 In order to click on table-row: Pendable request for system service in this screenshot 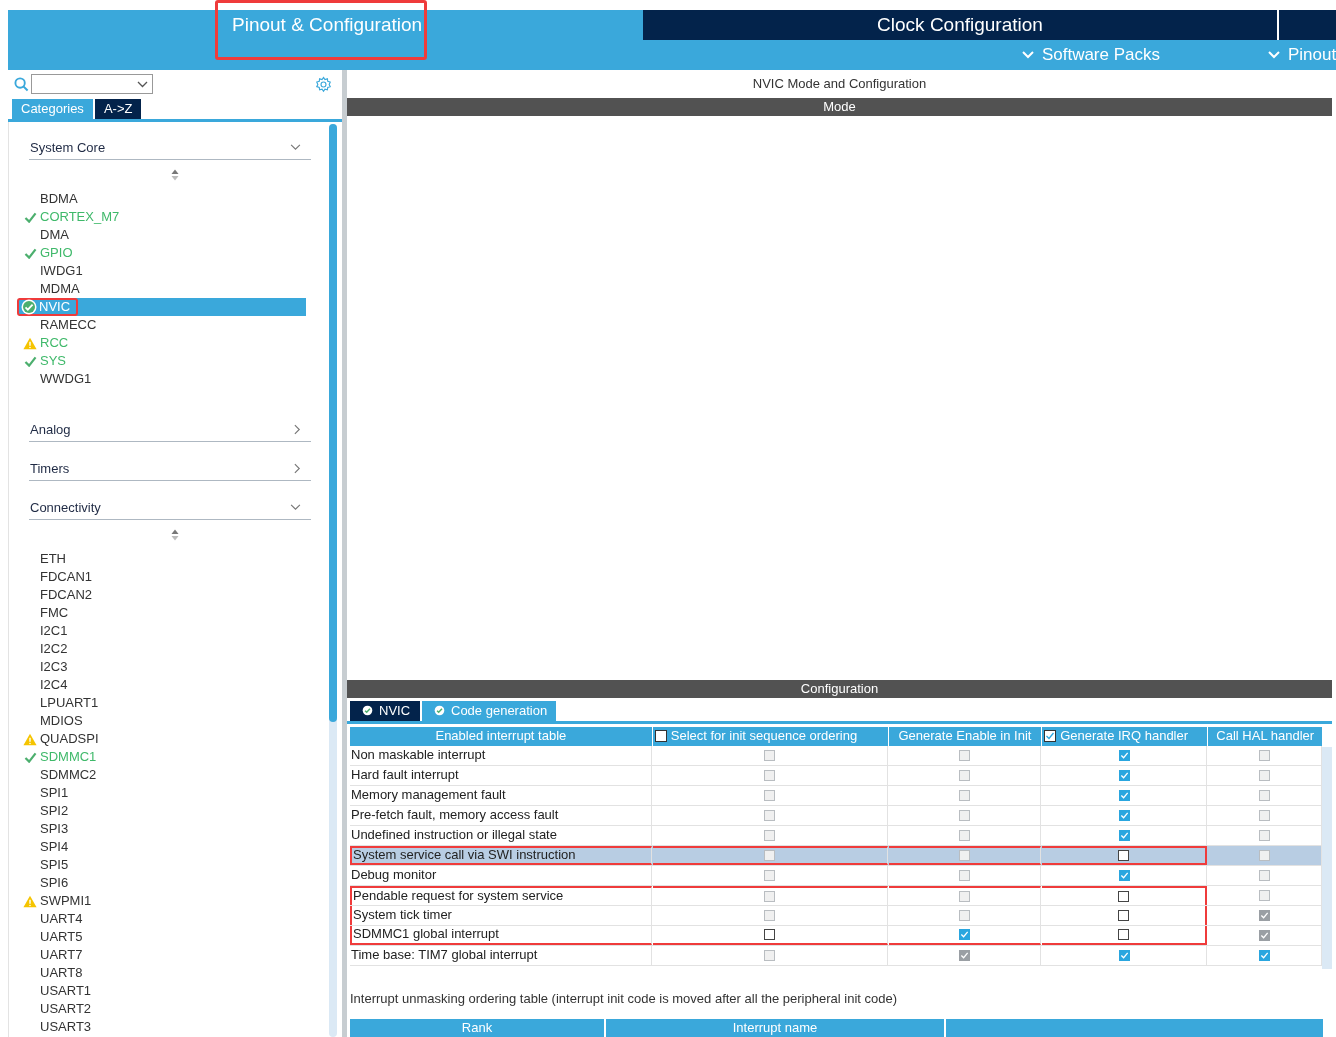, I will do `click(836, 895)`.